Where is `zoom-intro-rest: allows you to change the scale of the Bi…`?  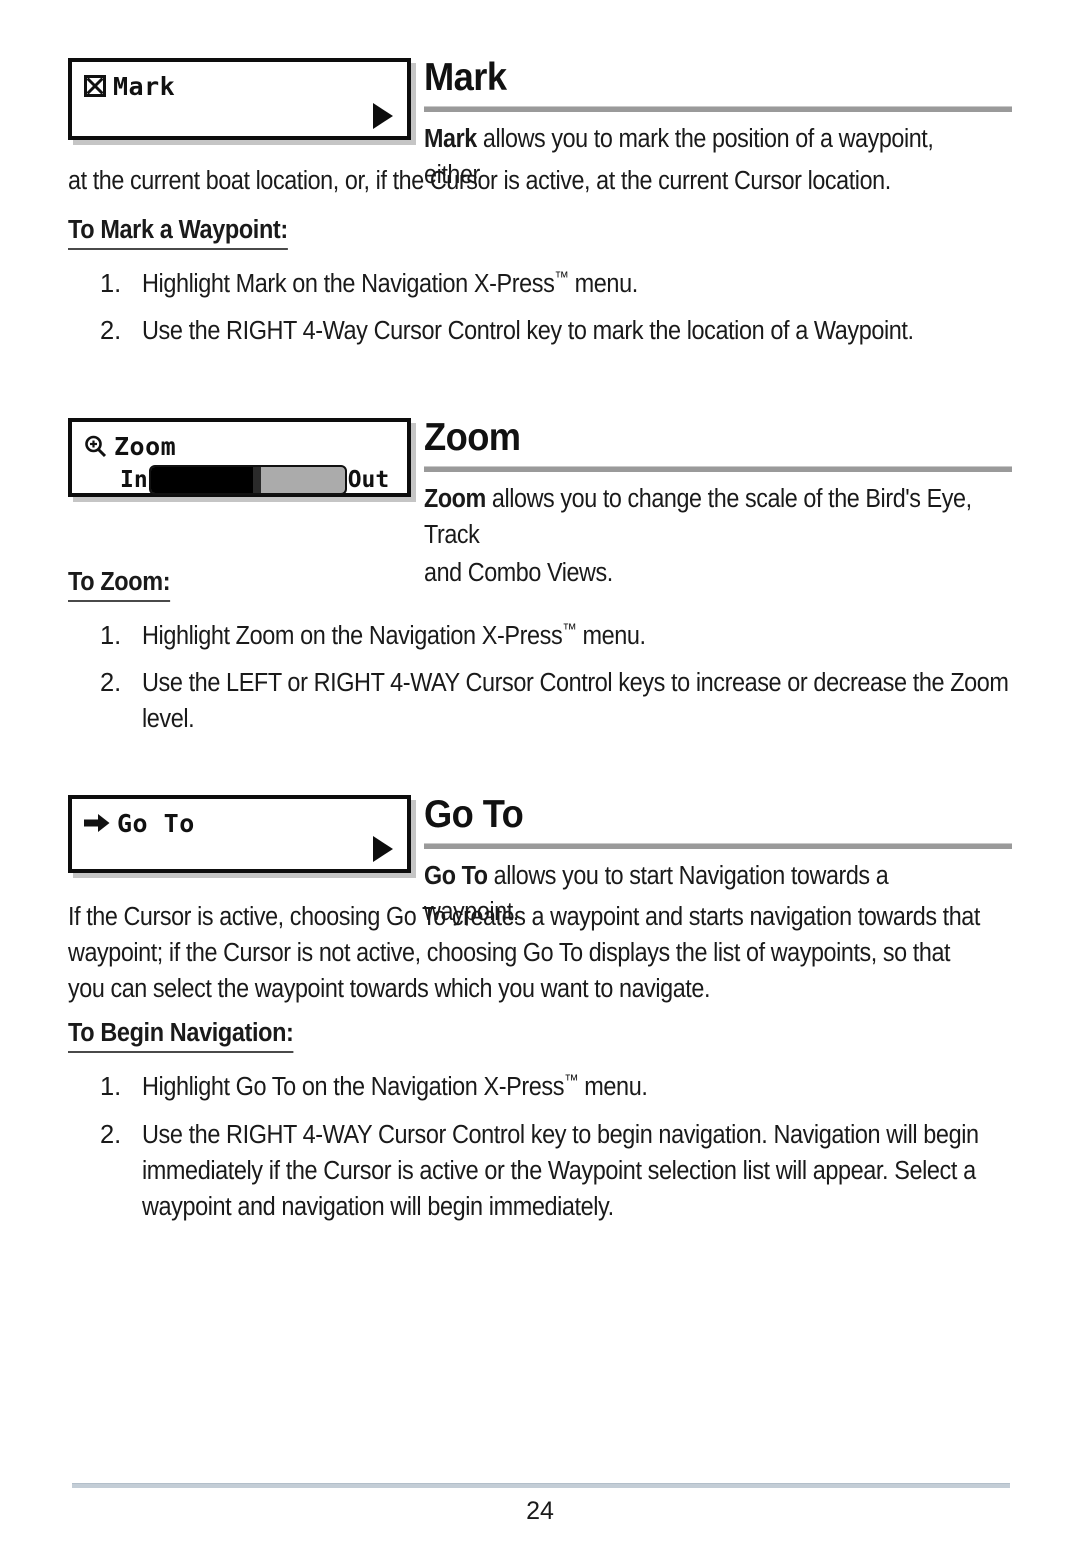
zoom-intro-rest: allows you to change the scale of the Bi… is located at coordinates (698, 517).